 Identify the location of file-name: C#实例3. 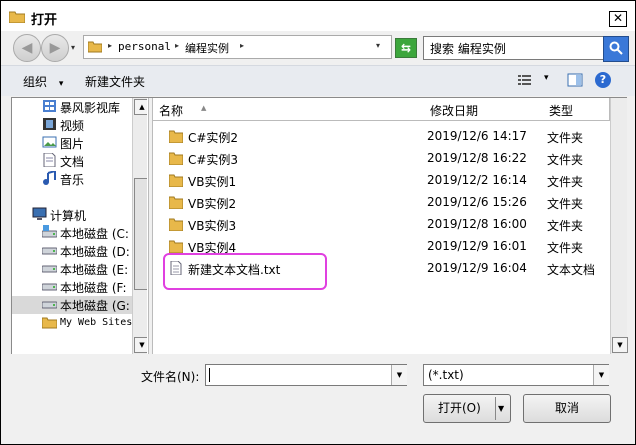
(213, 160).